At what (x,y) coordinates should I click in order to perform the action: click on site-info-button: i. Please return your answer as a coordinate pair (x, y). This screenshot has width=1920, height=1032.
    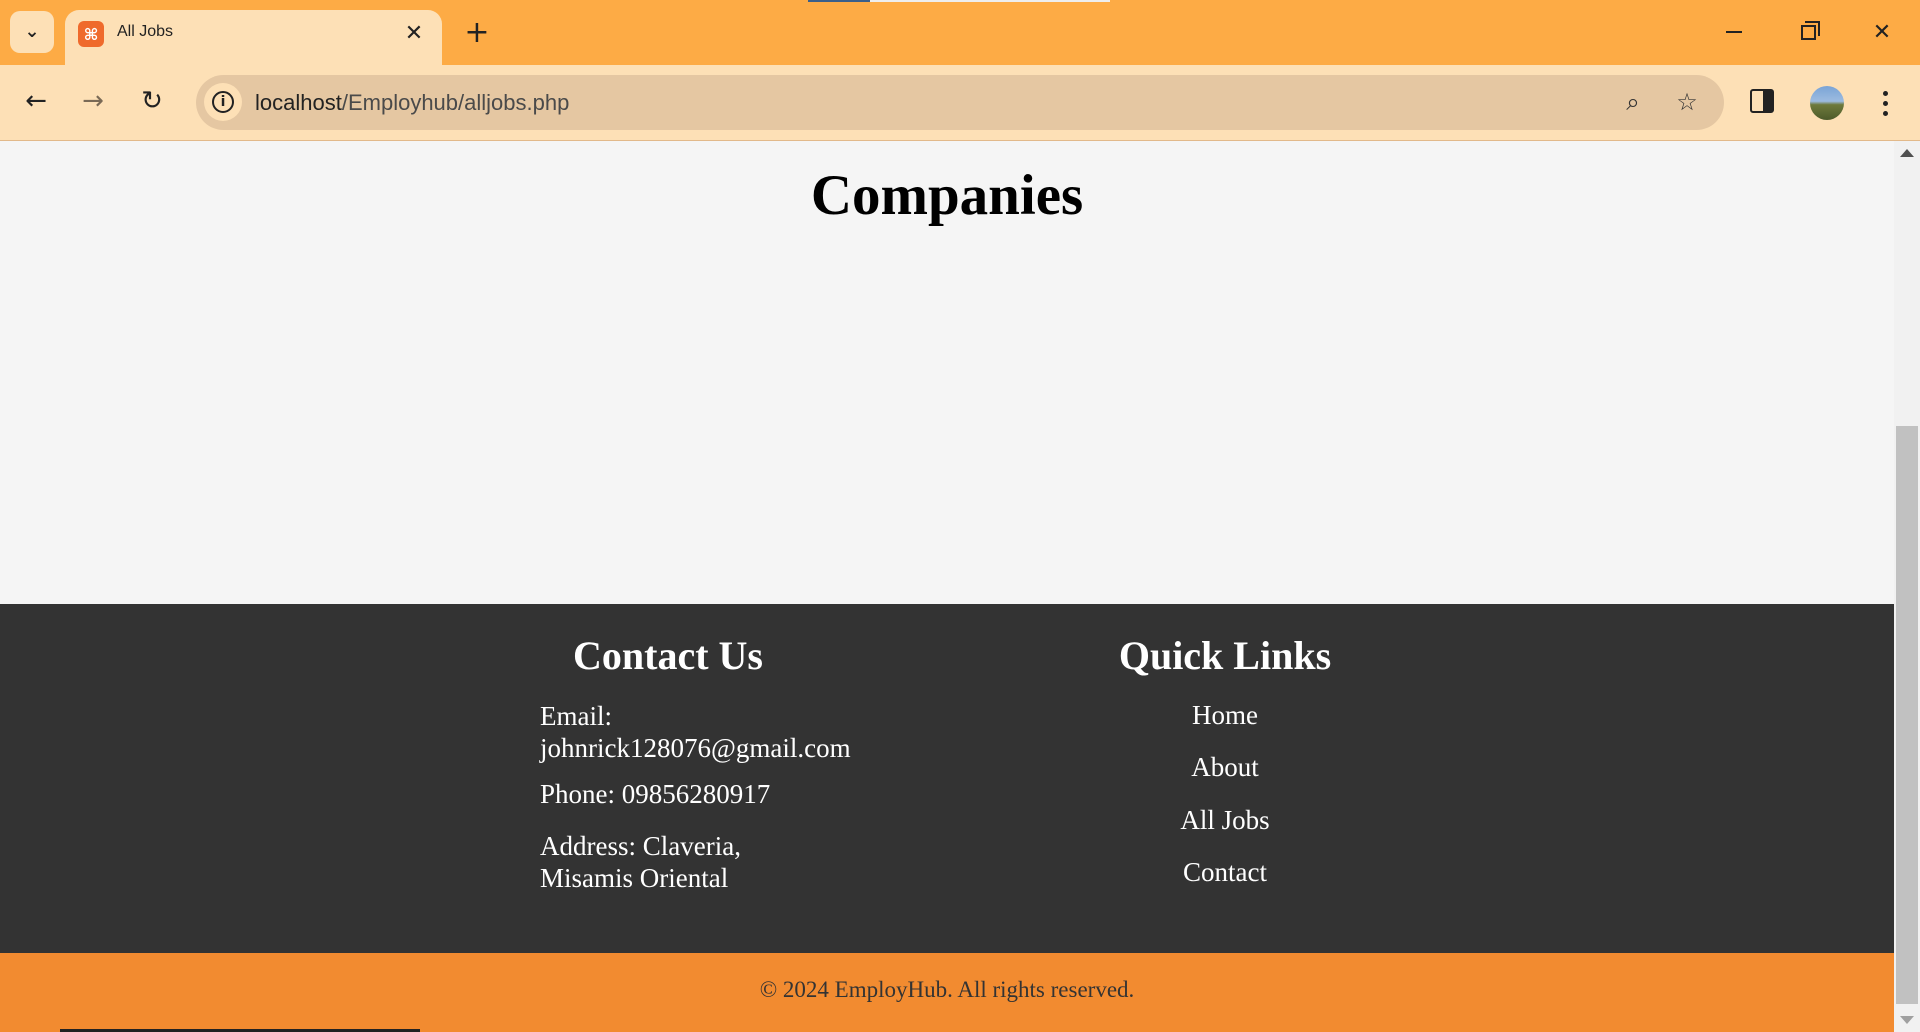
    Looking at the image, I should click on (223, 102).